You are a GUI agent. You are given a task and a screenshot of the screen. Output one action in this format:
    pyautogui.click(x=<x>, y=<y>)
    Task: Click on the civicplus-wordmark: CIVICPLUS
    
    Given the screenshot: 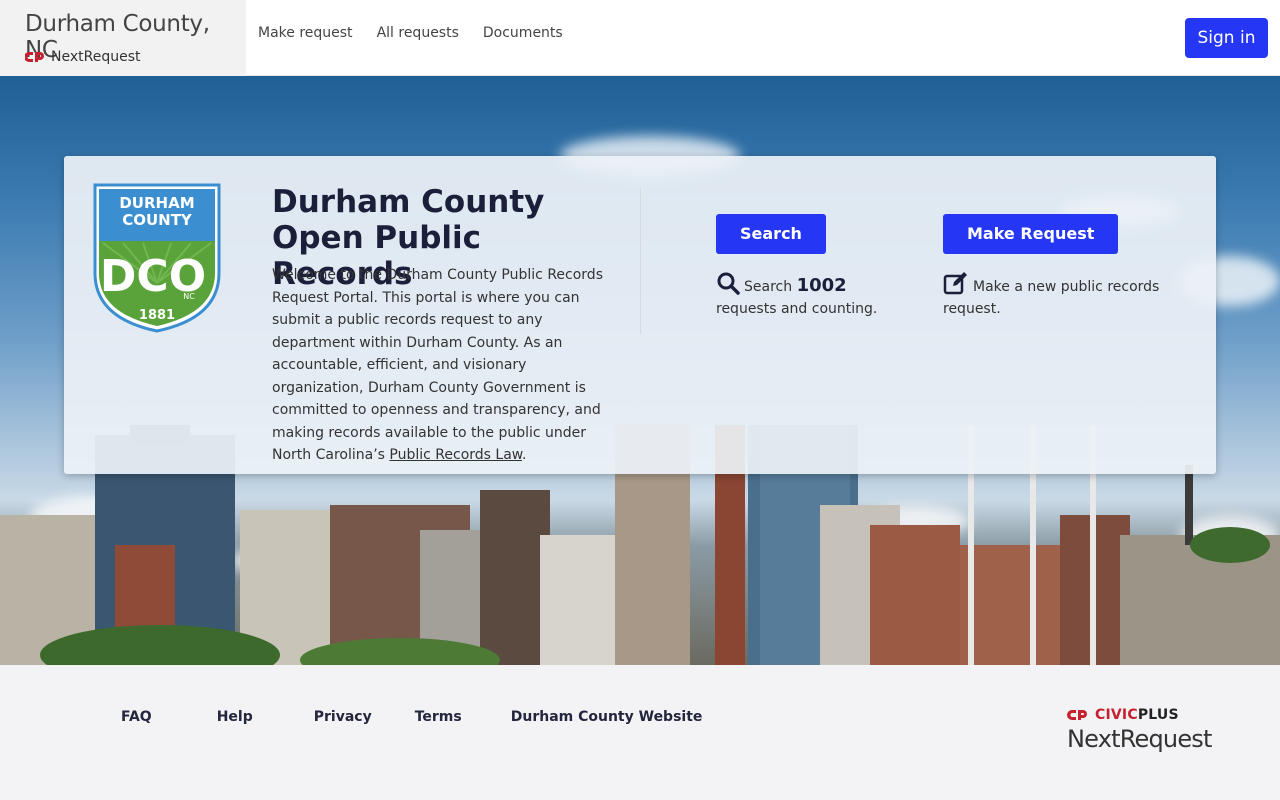 What is the action you would take?
    pyautogui.click(x=1137, y=715)
    